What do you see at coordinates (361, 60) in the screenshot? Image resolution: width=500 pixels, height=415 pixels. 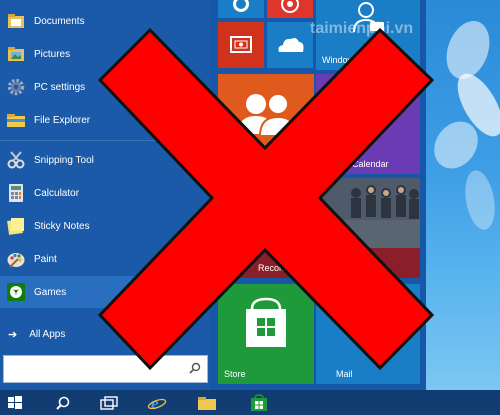 I see `tile-label: Windows Feedback` at bounding box center [361, 60].